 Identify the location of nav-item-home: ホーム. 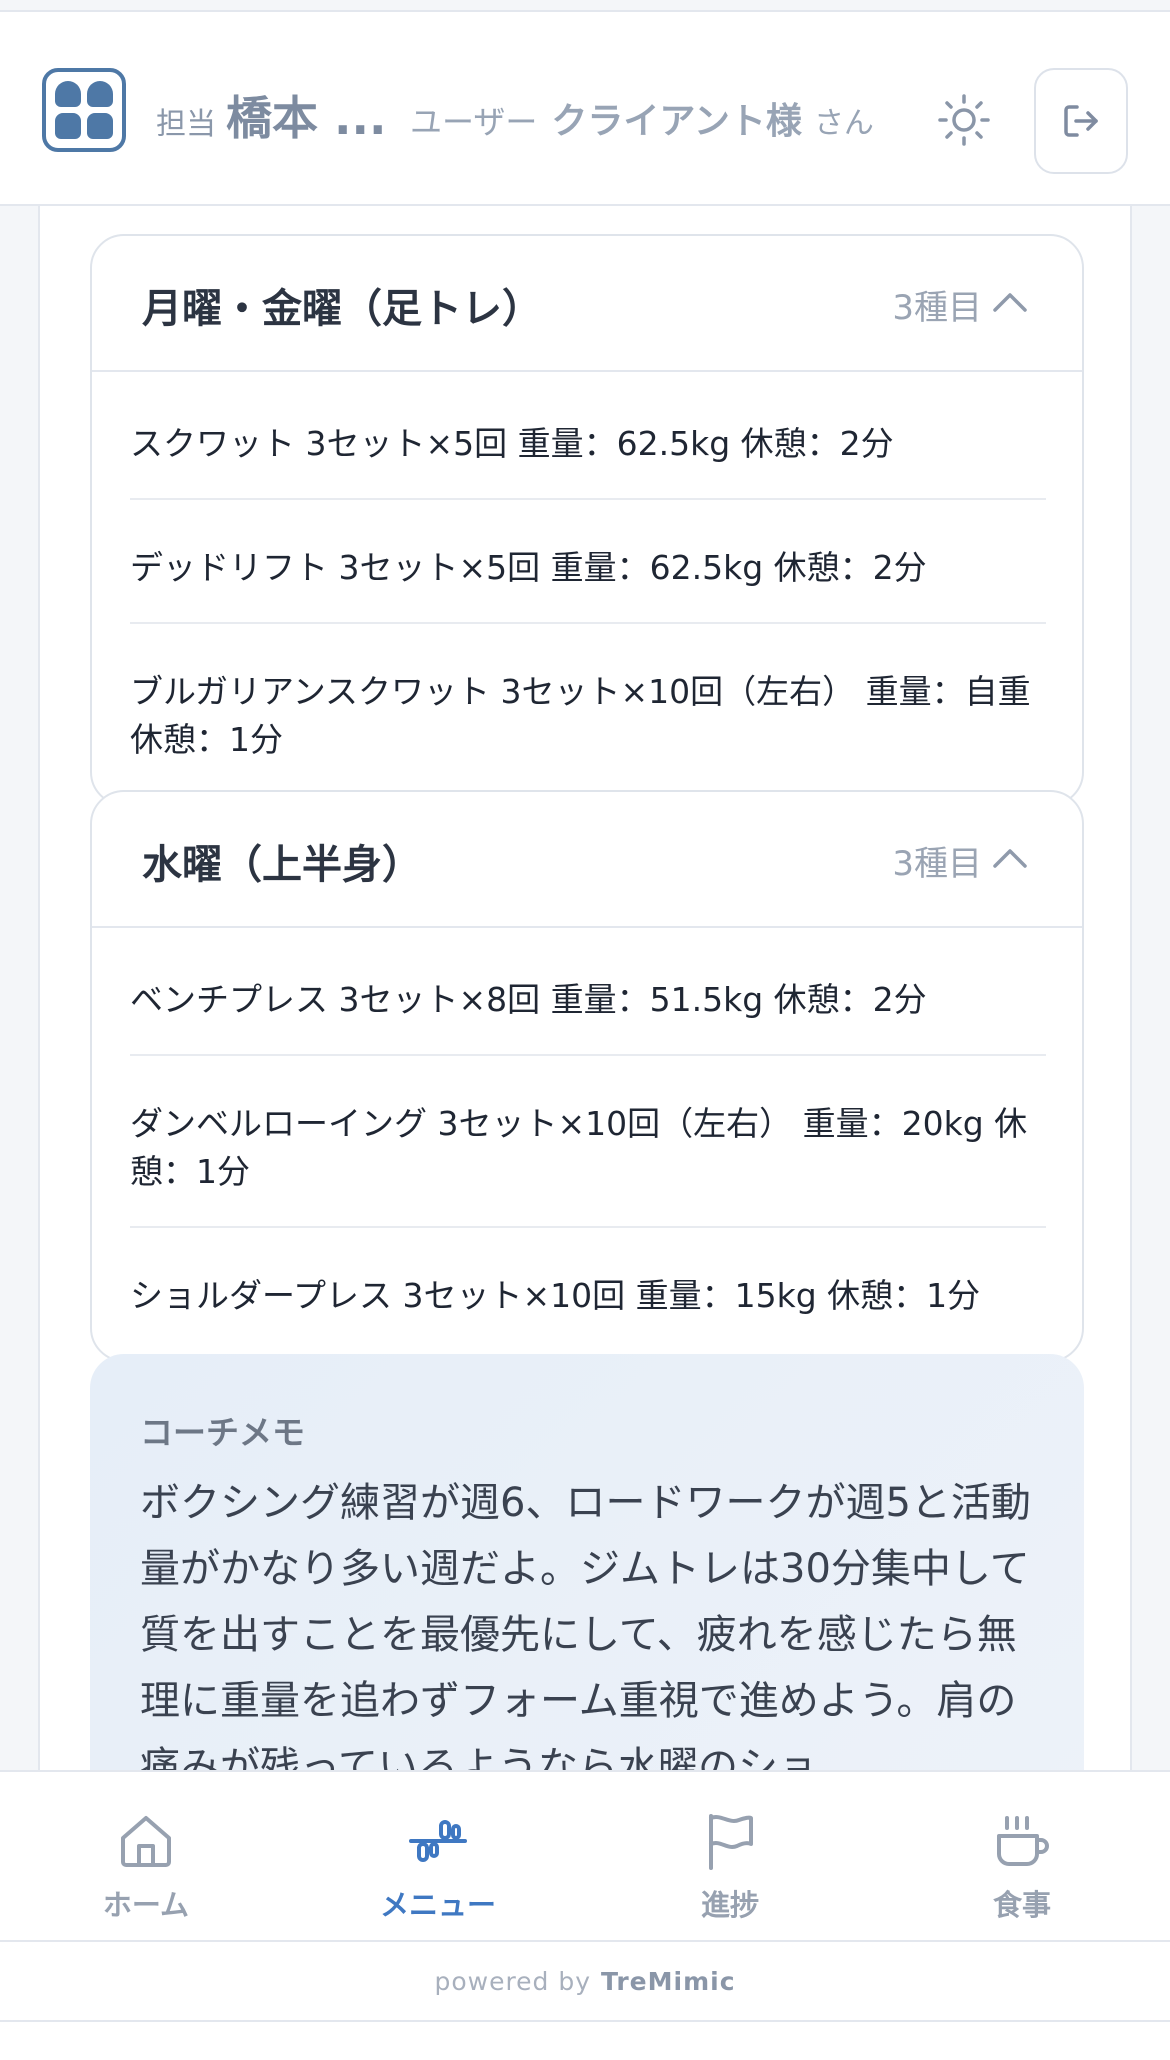
(146, 1856).